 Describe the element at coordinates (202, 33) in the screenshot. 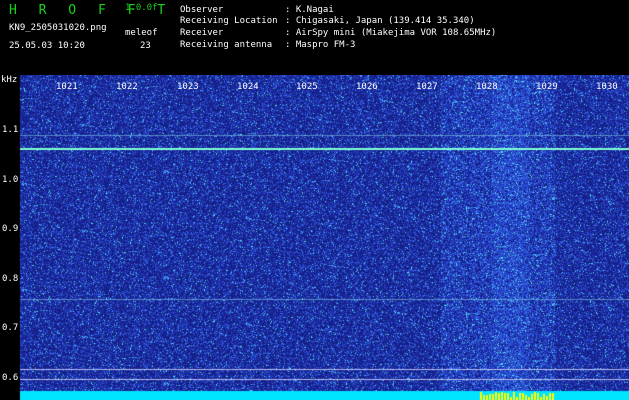

I see `receiver-label: Receiver` at that location.